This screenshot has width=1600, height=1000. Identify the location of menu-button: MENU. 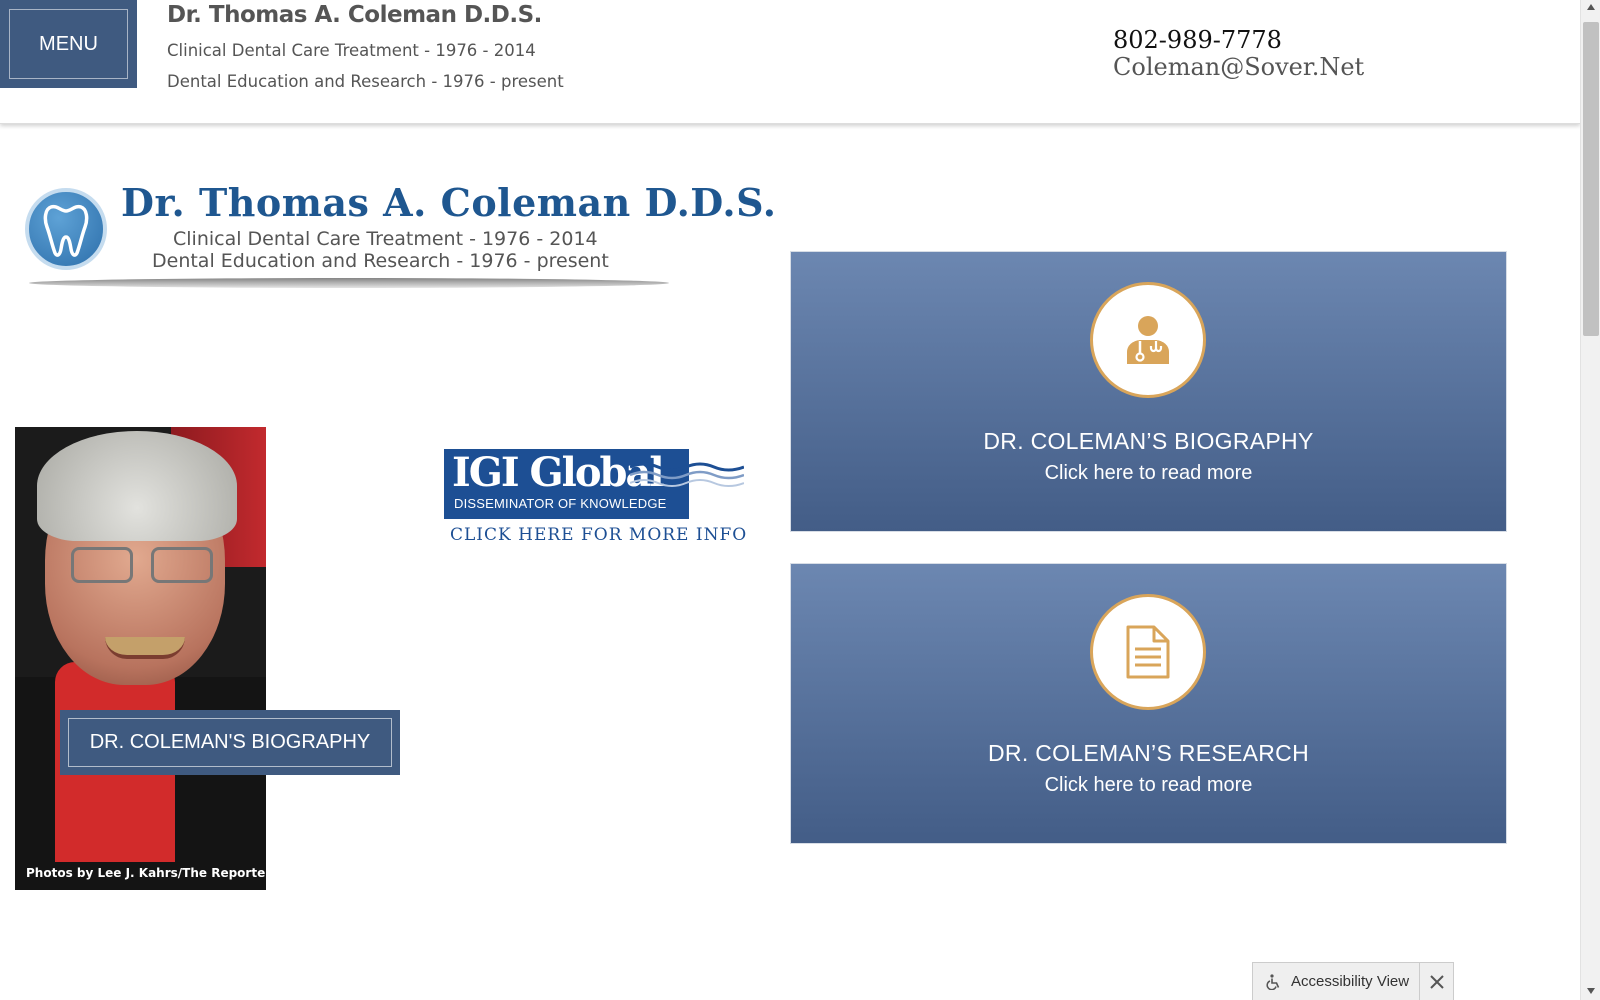
(68, 44).